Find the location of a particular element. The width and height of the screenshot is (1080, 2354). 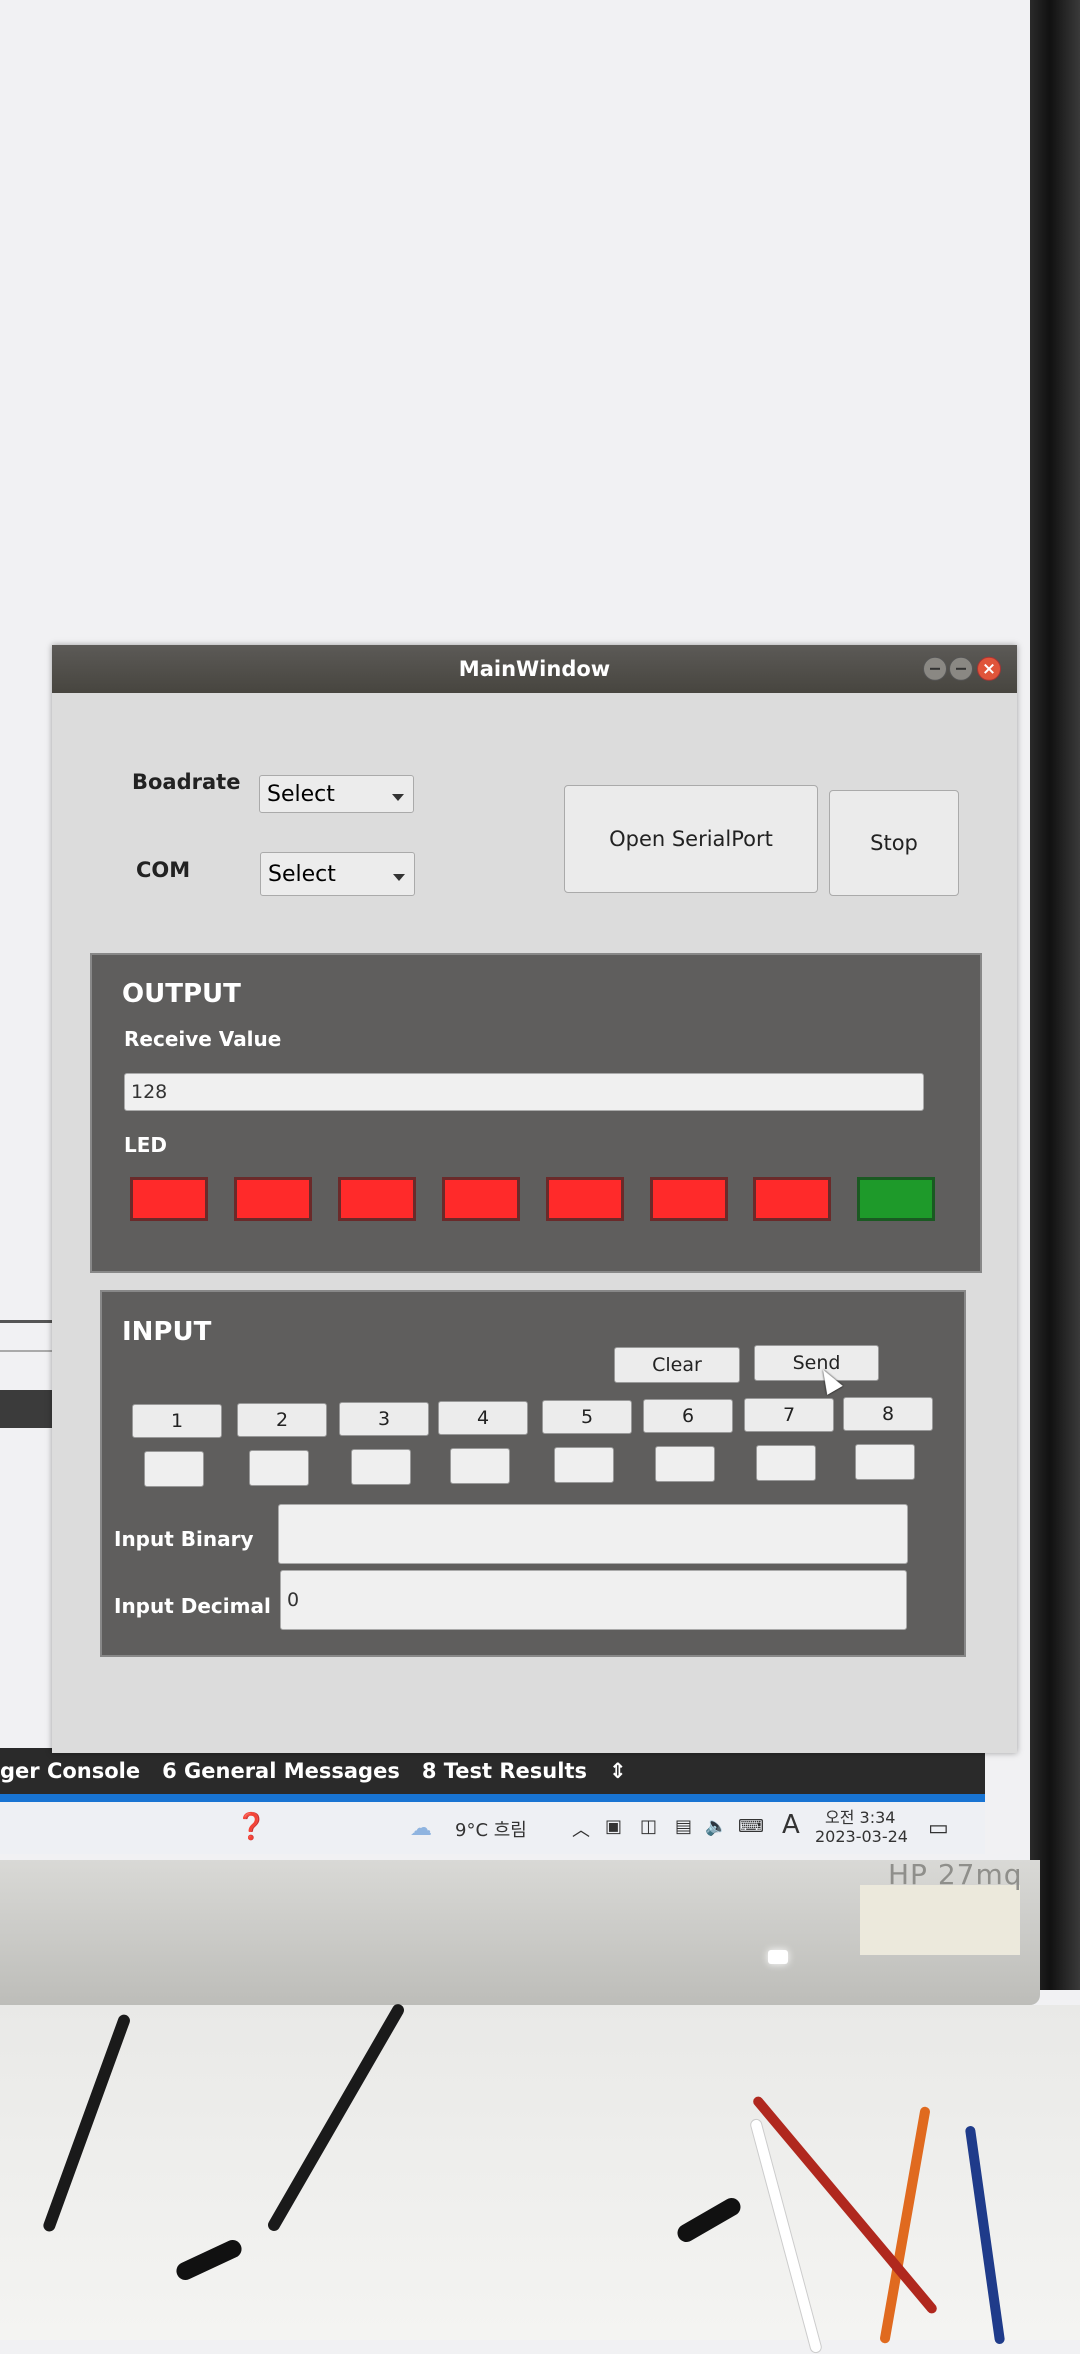

tray-chevron-icon: ︿ is located at coordinates (581, 1829).